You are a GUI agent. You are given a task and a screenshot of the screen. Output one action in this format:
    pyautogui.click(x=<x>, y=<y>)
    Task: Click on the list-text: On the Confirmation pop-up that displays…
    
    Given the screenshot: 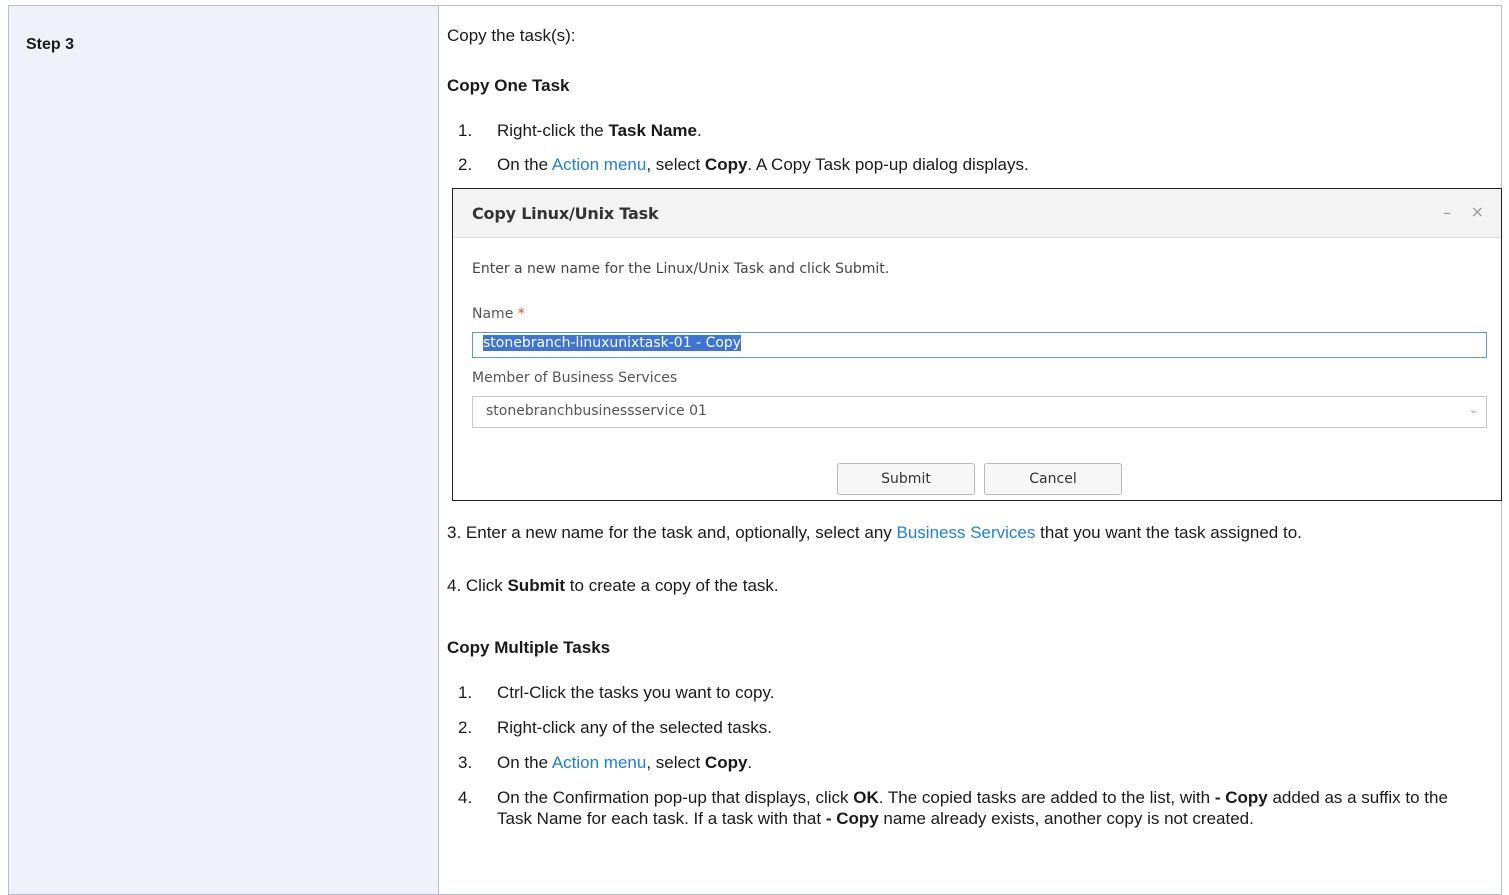 What is the action you would take?
    pyautogui.click(x=972, y=808)
    